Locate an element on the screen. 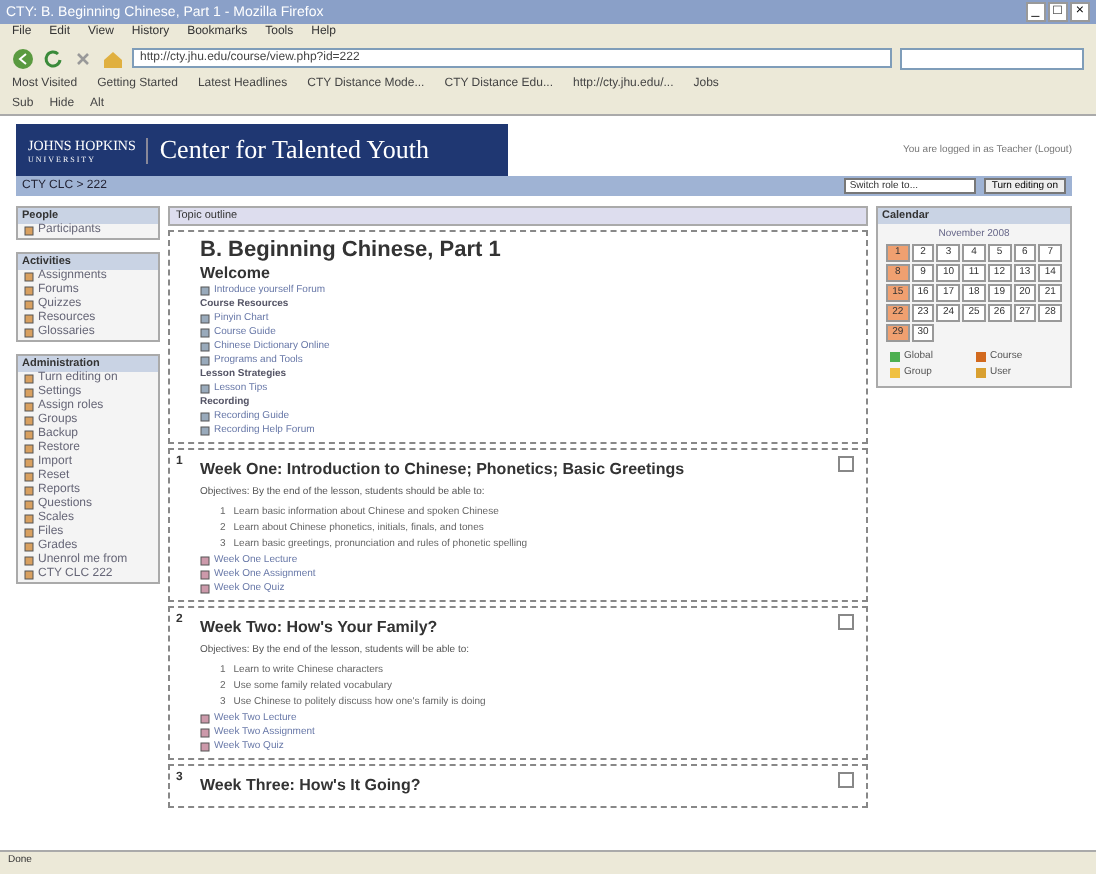 The height and width of the screenshot is (874, 1096). site-title: Center for Talented Youth is located at coordinates (294, 150).